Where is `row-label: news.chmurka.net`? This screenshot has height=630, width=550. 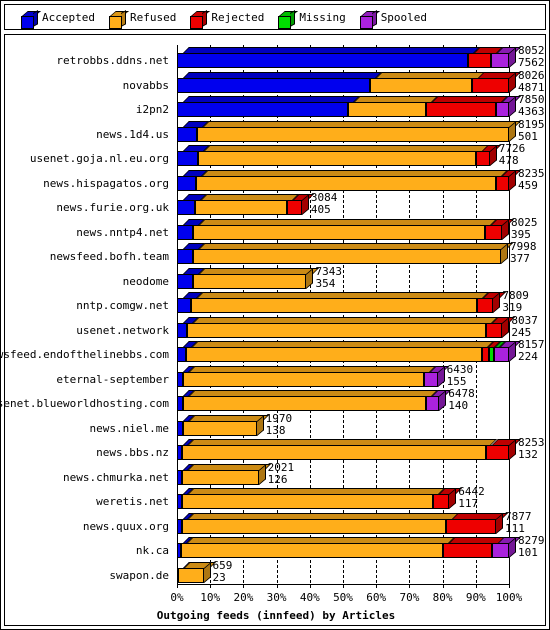
row-label: news.chmurka.net is located at coordinates (116, 477).